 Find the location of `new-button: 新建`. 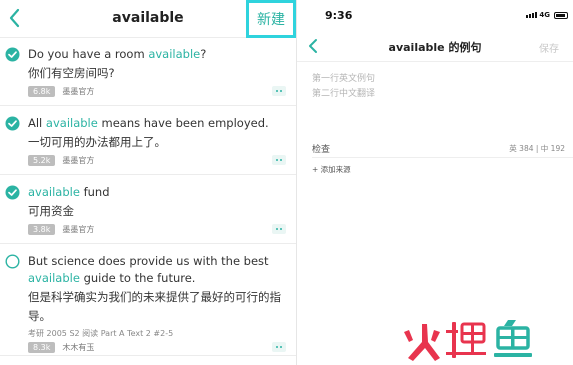

new-button: 新建 is located at coordinates (271, 19).